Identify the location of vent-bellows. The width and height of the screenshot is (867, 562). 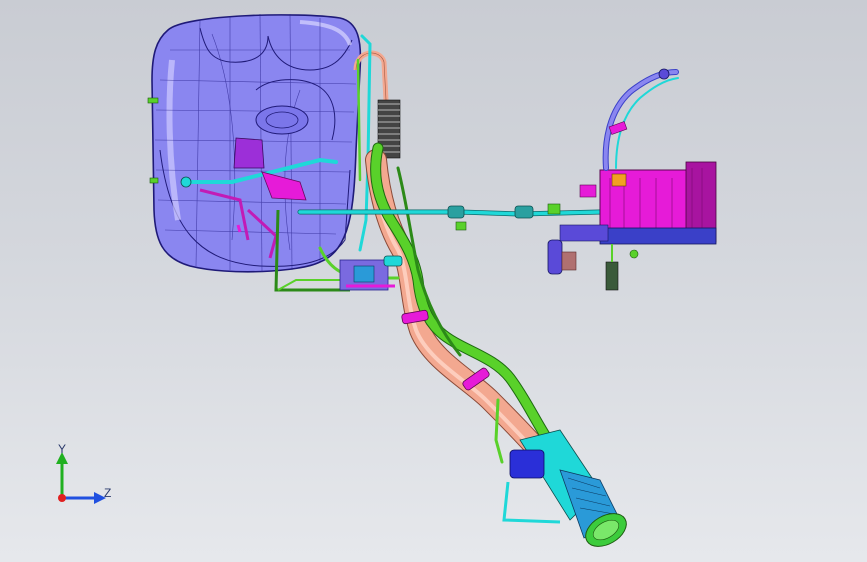
(377, 104).